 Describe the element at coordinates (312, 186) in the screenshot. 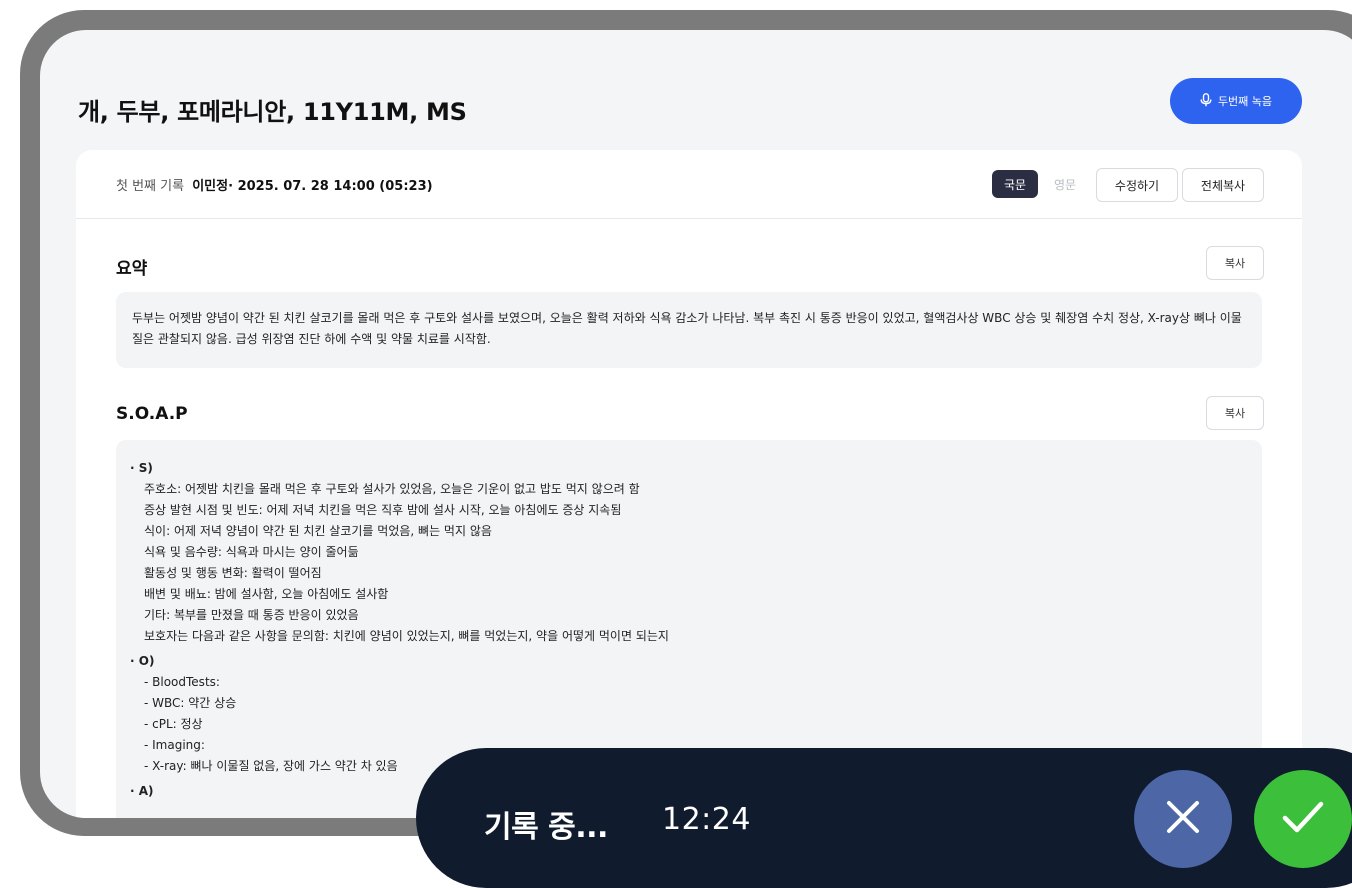

I see `record-detail: 이민정· 2025. 07. 28 14:00 (05:23)` at that location.